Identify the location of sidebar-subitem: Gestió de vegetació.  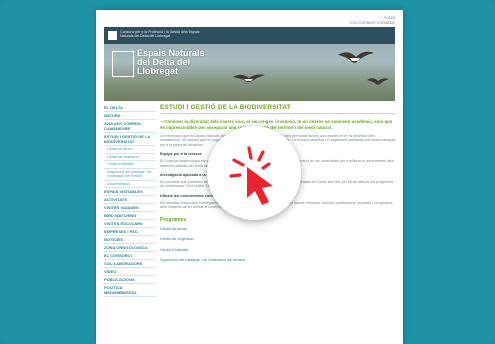
(130, 157).